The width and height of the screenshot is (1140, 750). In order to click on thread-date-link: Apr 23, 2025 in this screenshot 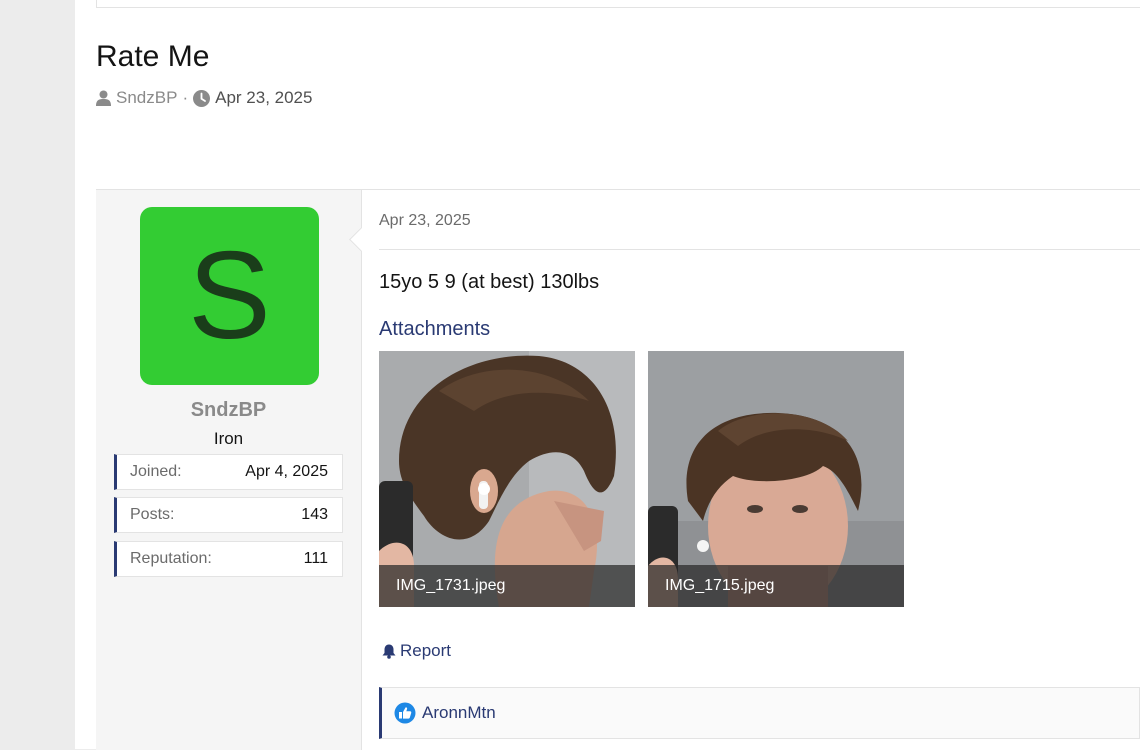, I will do `click(263, 98)`.